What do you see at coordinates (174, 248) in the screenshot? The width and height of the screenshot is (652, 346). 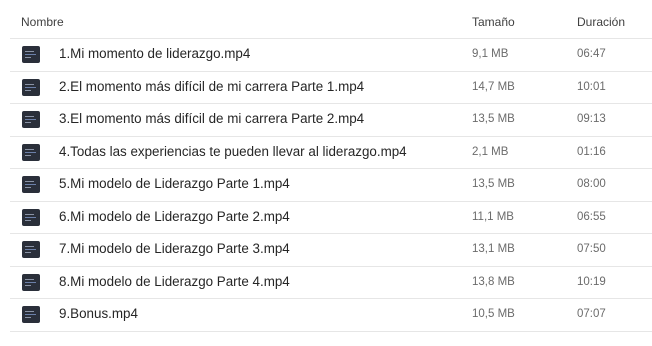 I see `file-name: 7.Mi modelo de Liderazgo Parte 3.mp4` at bounding box center [174, 248].